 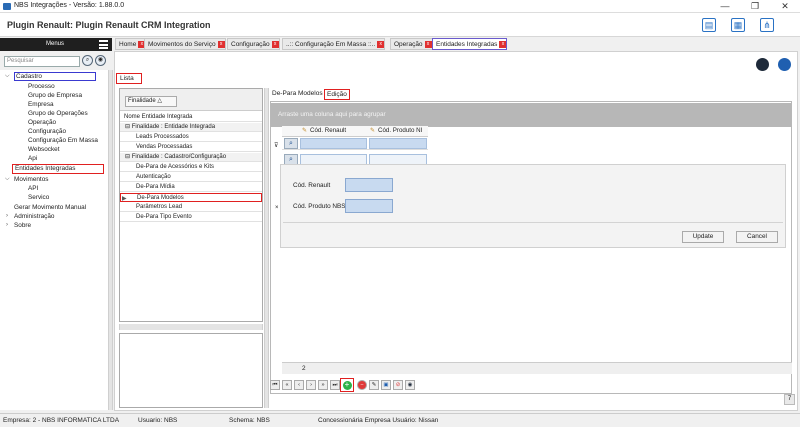 What do you see at coordinates (331, 44) in the screenshot?
I see `tab-label: ..:: Configuração Em Massa ::..` at bounding box center [331, 44].